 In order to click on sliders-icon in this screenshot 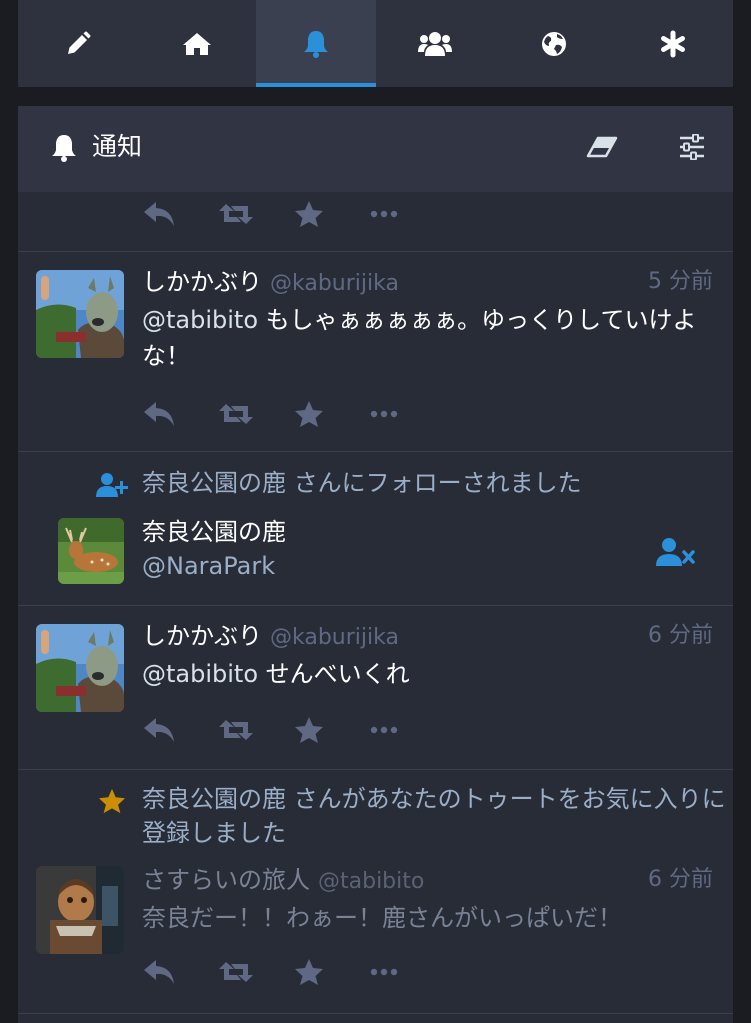, I will do `click(692, 148)`.